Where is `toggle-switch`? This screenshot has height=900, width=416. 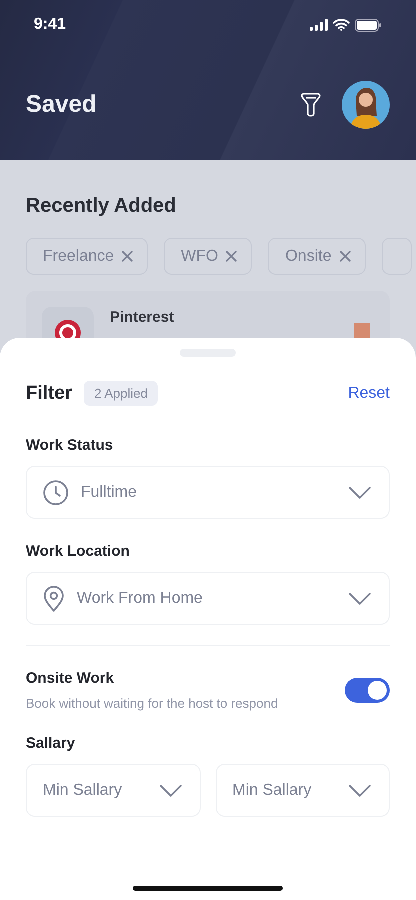
toggle-switch is located at coordinates (367, 690).